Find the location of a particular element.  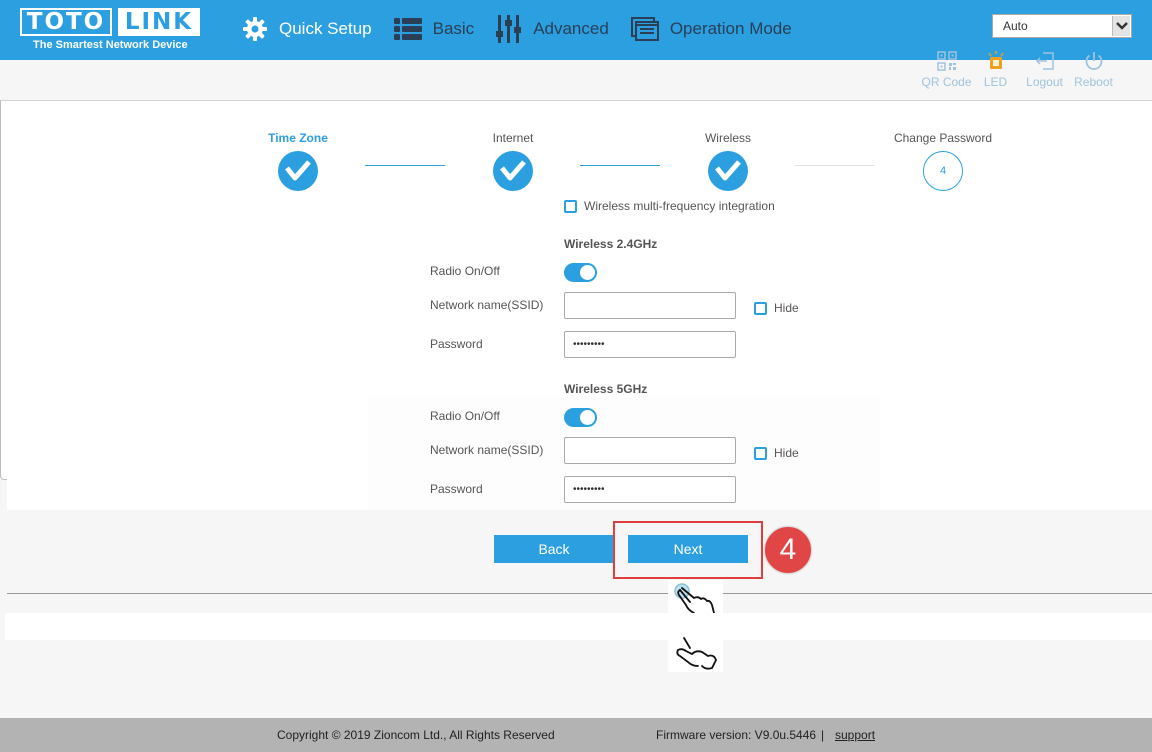

pointer-cursor-box is located at coordinates (695, 597).